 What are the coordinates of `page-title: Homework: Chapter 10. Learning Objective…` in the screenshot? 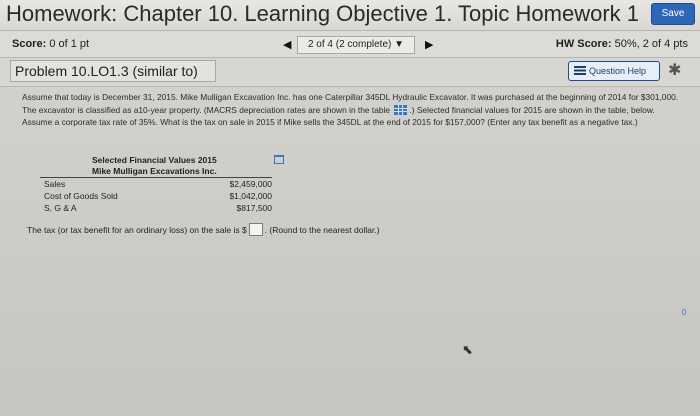 It's located at (323, 13).